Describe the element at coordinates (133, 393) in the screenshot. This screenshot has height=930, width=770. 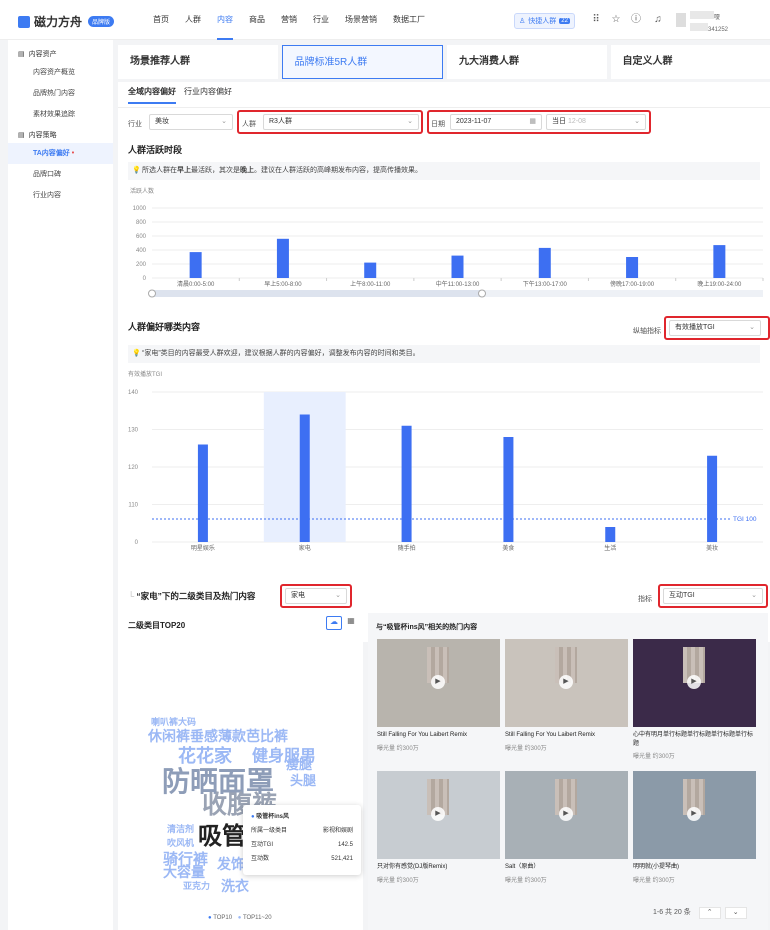
I see `y-tick-label: 140` at that location.